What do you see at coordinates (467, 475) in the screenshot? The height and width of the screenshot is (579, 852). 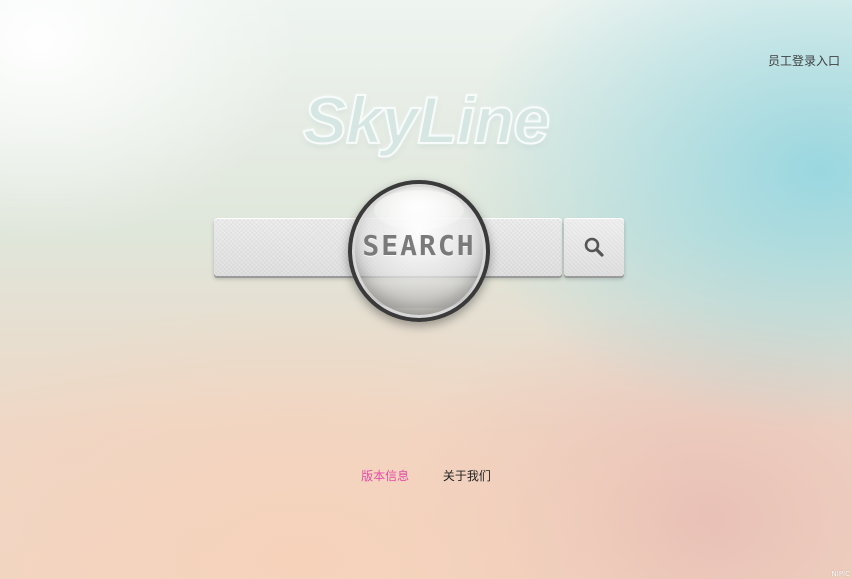 I see `about-us-link: 关于我们` at bounding box center [467, 475].